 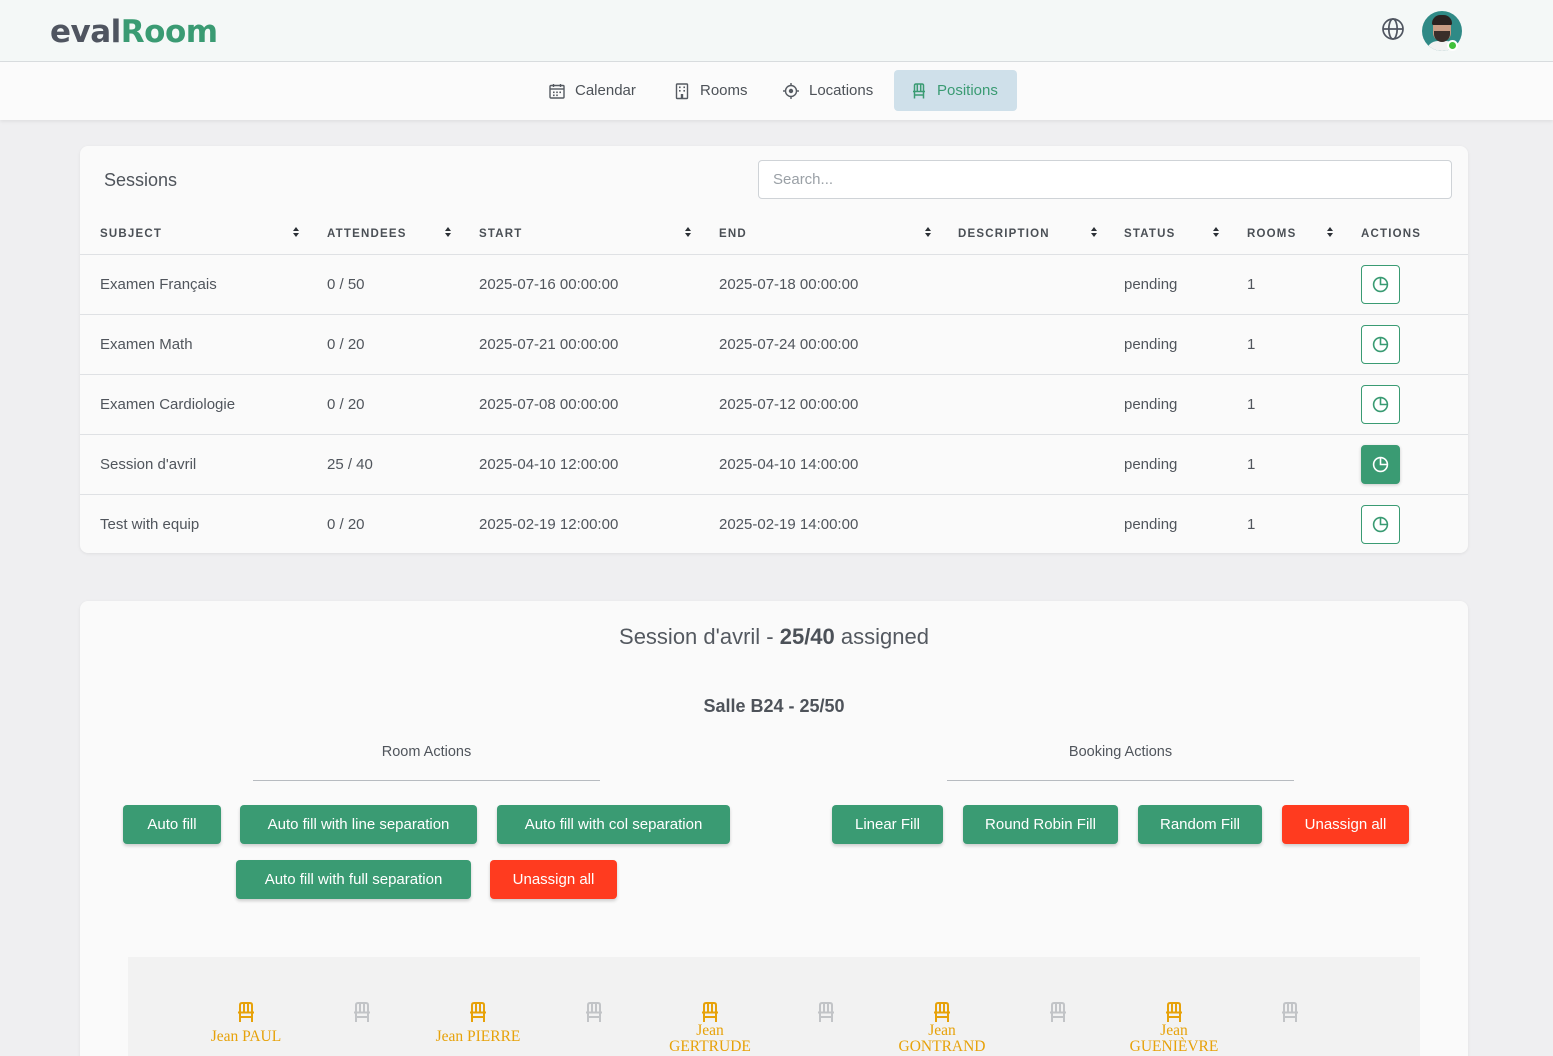 What do you see at coordinates (776, 31) in the screenshot?
I see `top-header: evalRoom` at bounding box center [776, 31].